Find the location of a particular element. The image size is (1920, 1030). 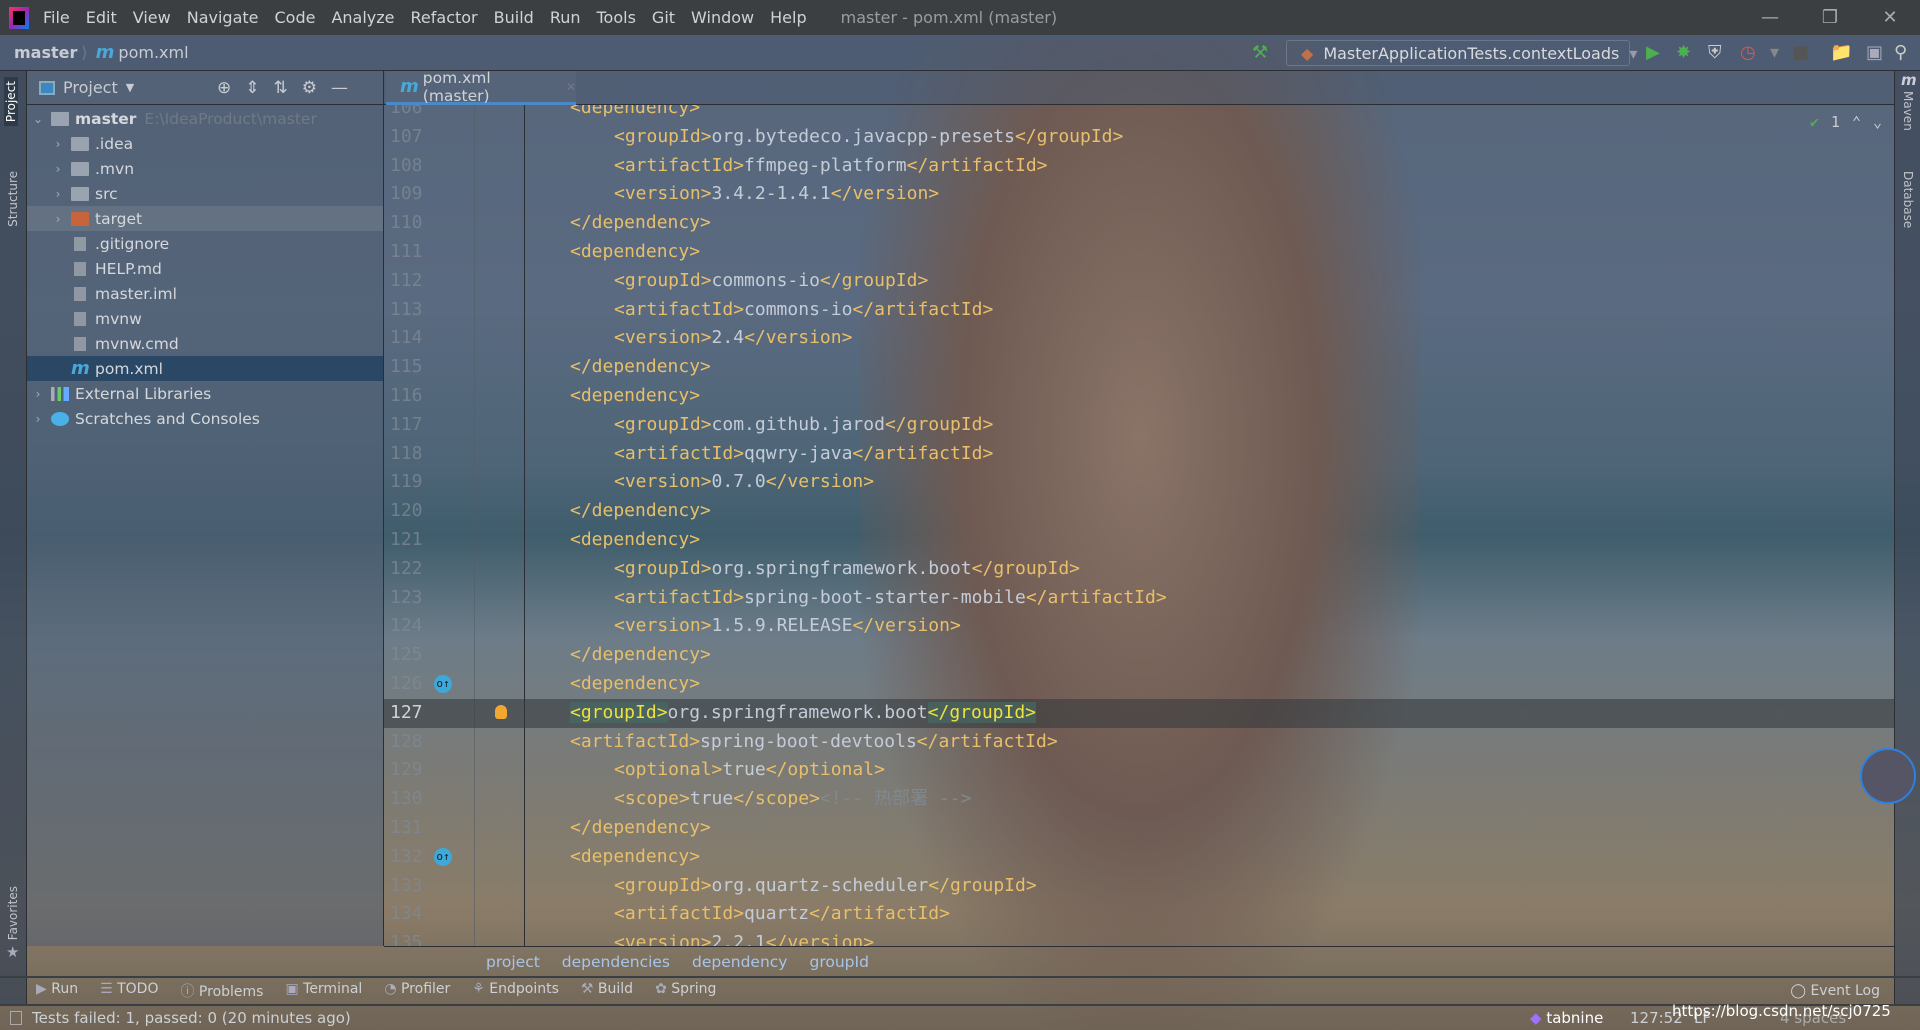

menu-build: Build is located at coordinates (514, 17).